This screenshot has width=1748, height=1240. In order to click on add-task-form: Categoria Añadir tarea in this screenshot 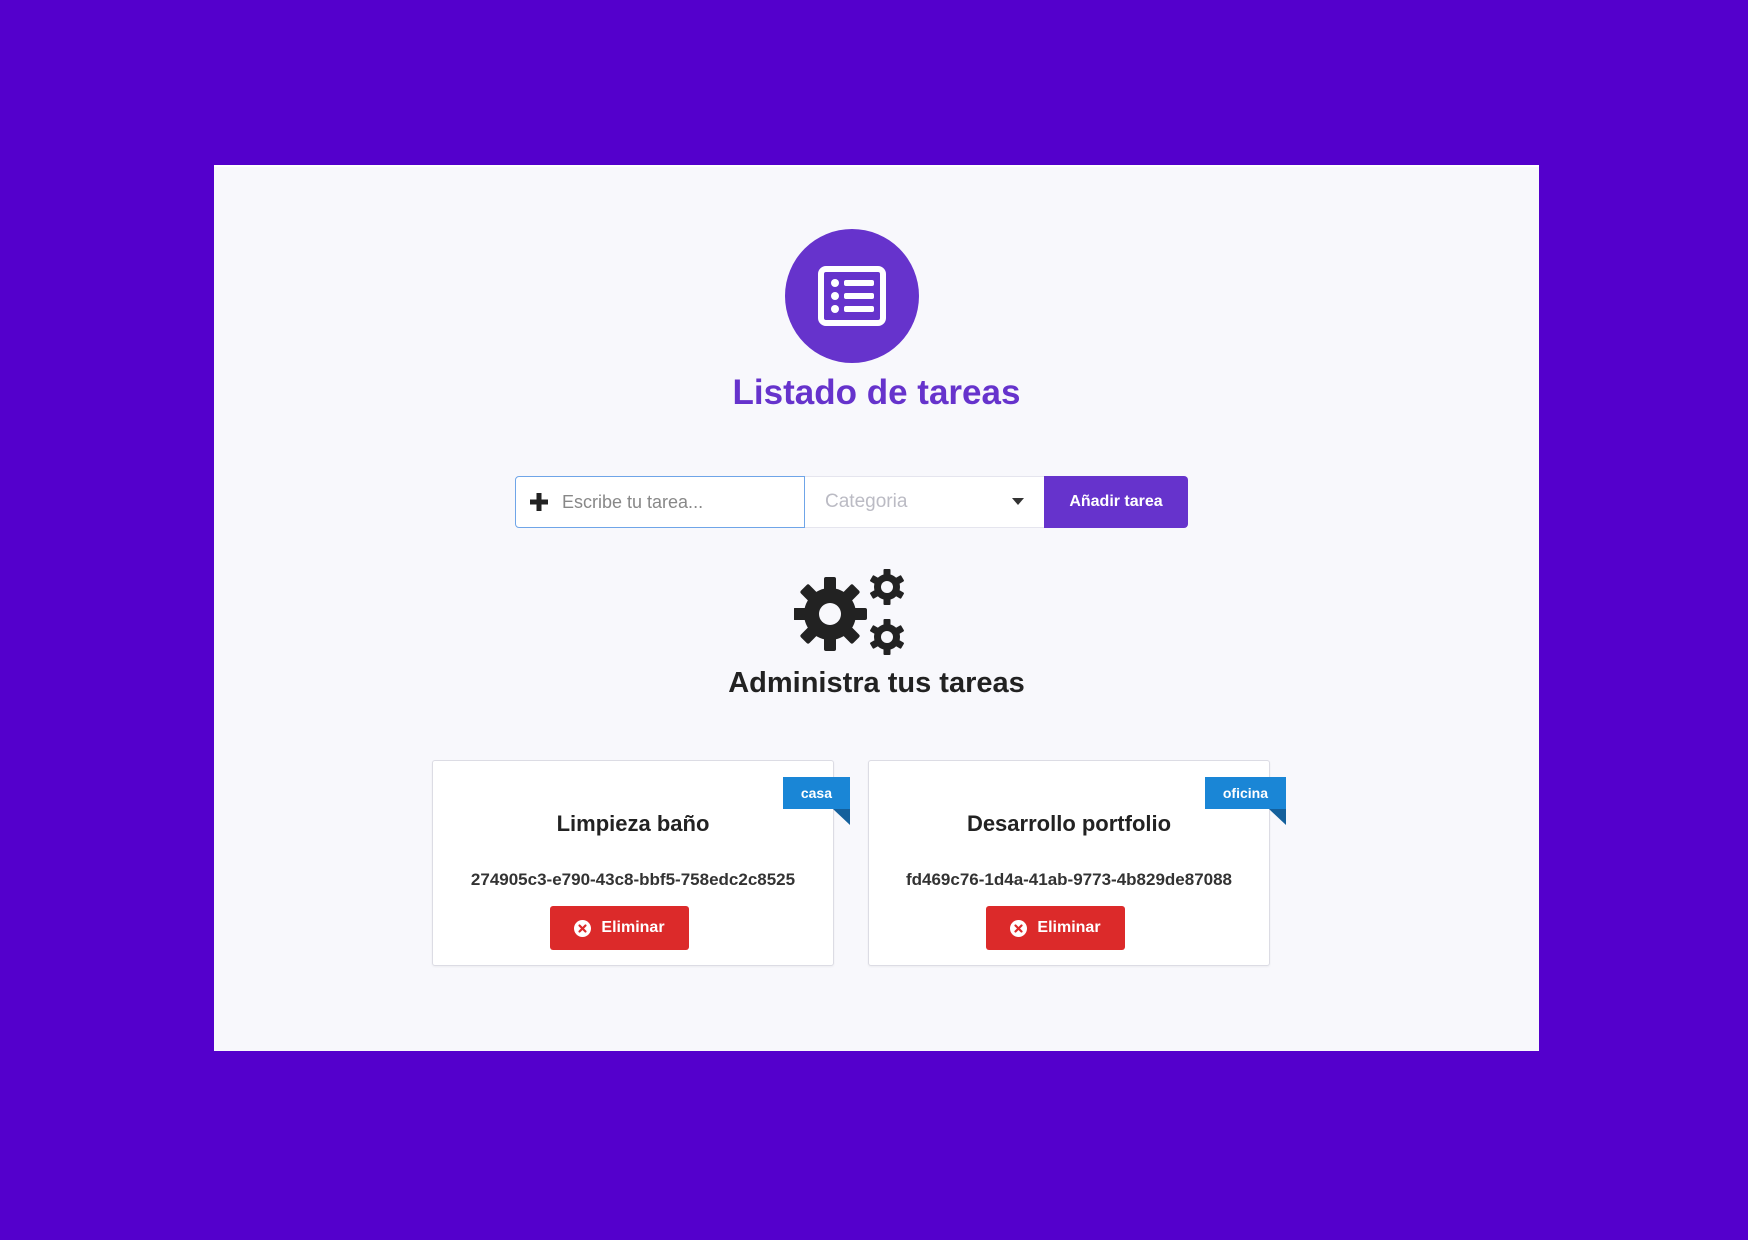, I will do `click(851, 502)`.